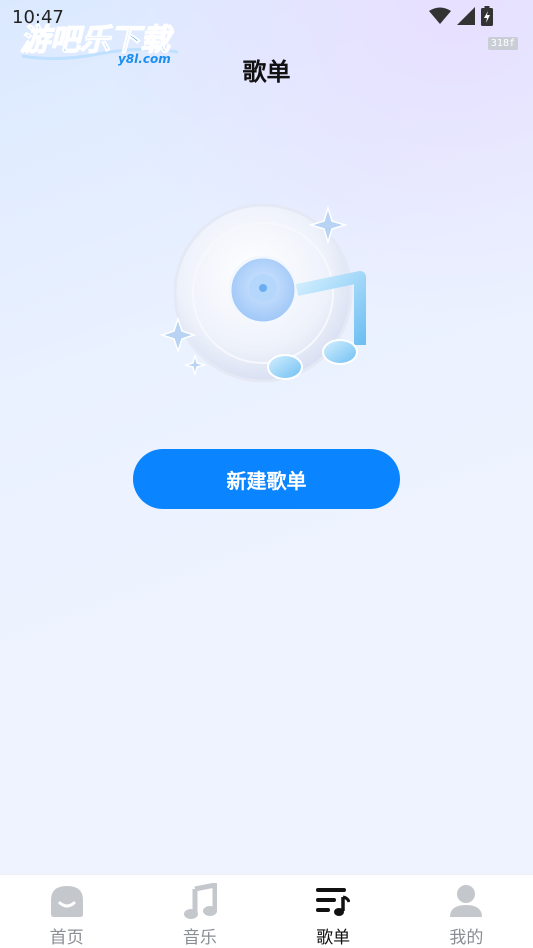  I want to click on nav-item-home: 首页, so click(67, 911).